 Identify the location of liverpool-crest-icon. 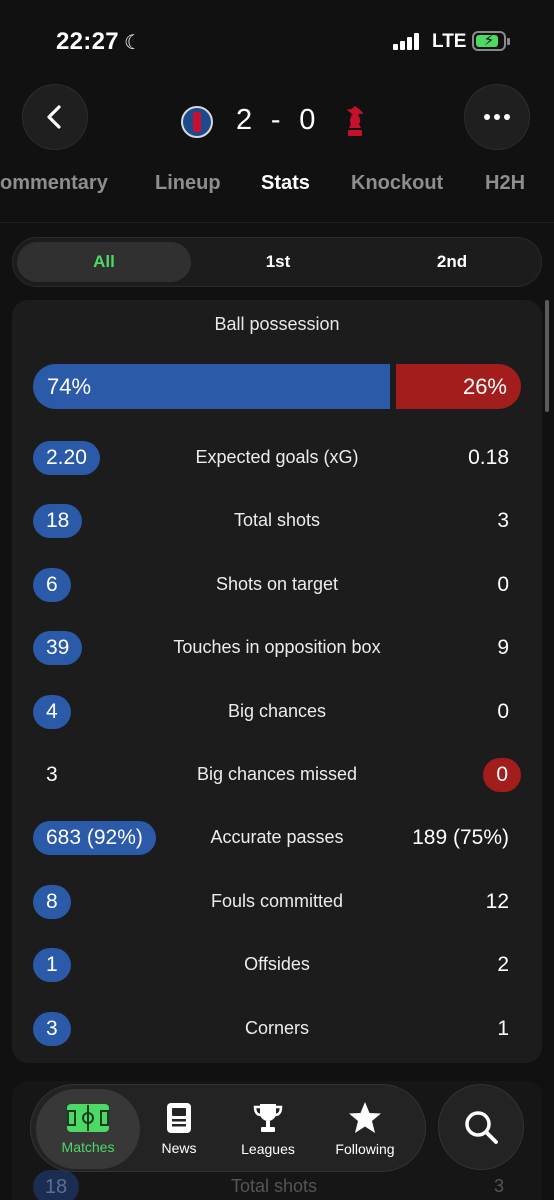
(355, 121).